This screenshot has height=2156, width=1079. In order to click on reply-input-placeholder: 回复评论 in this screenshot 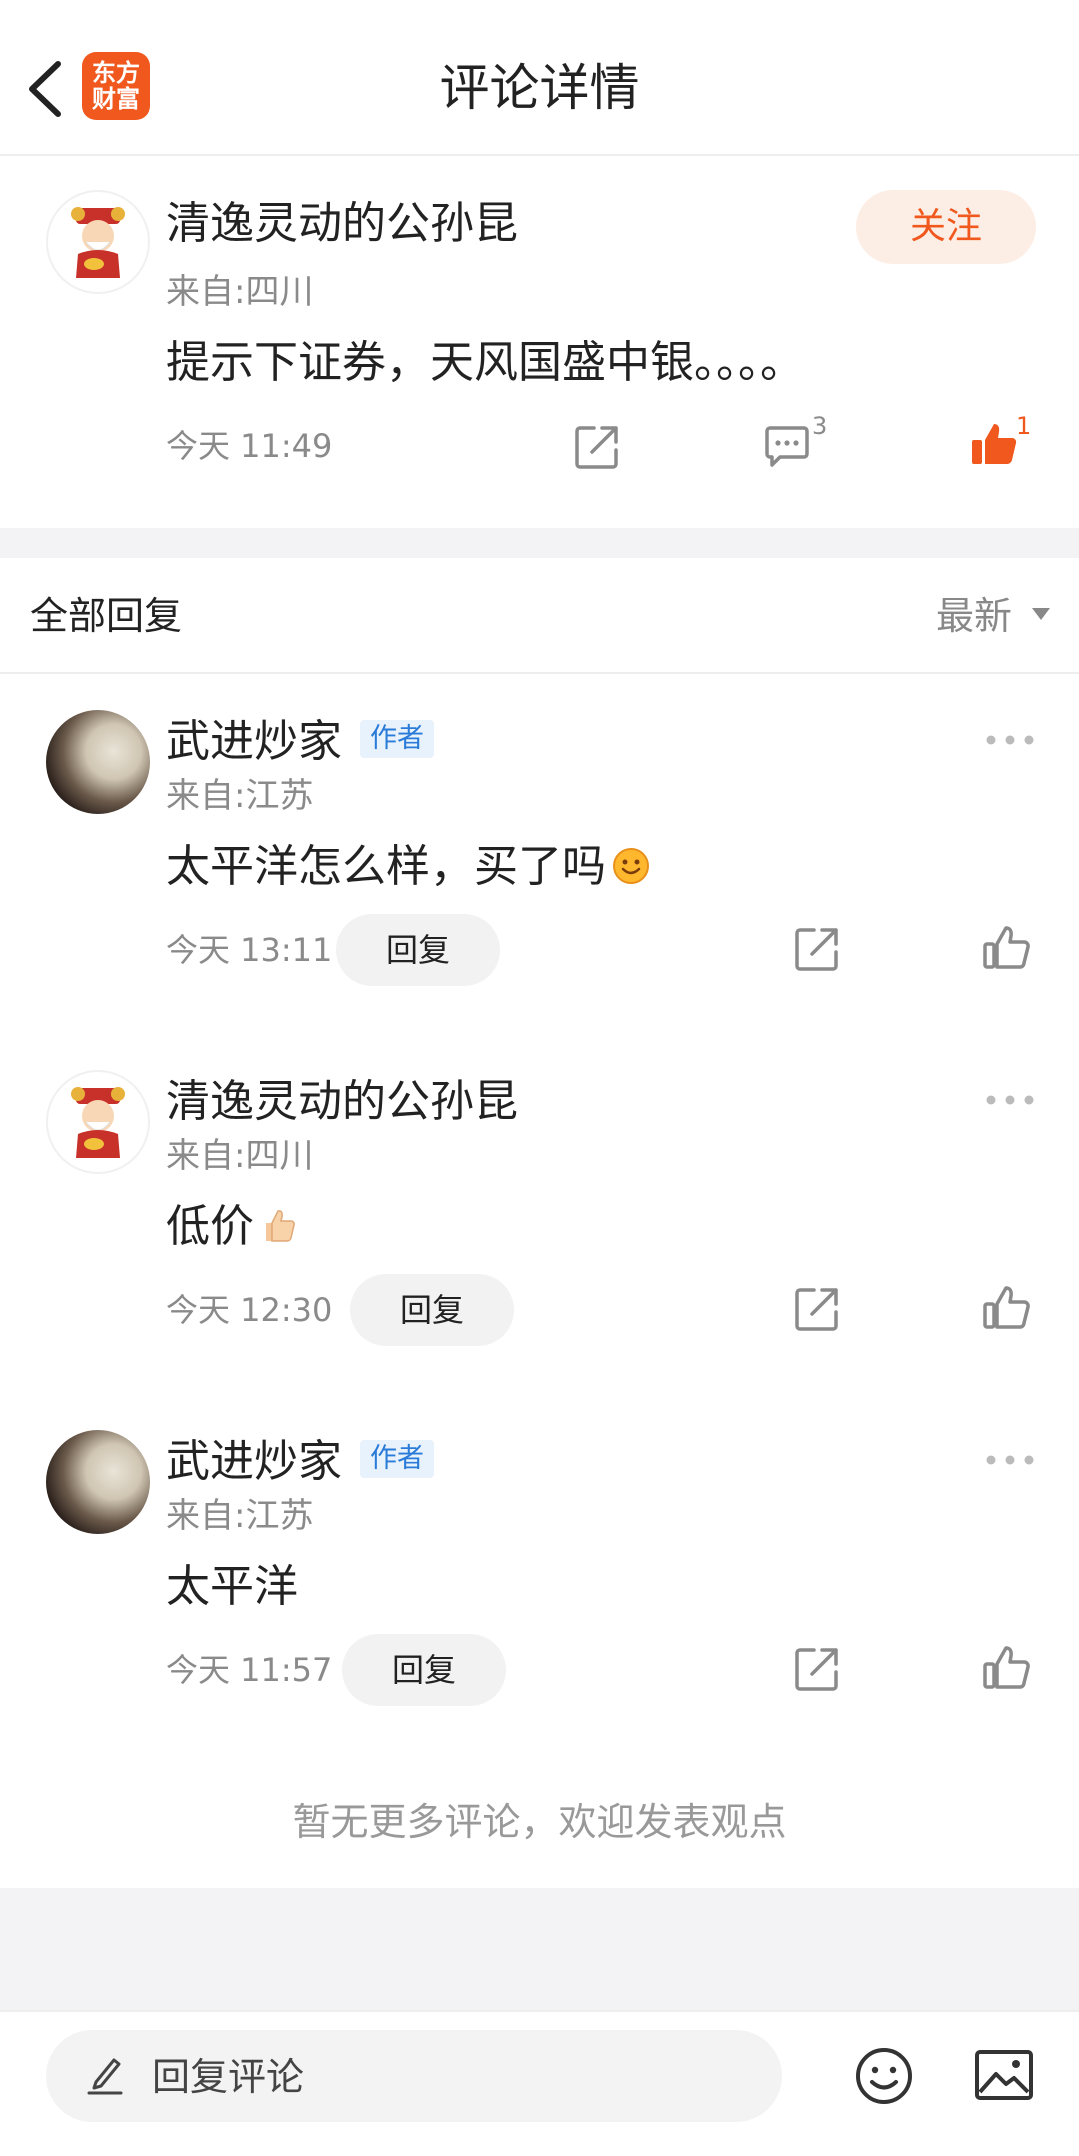, I will do `click(228, 2077)`.